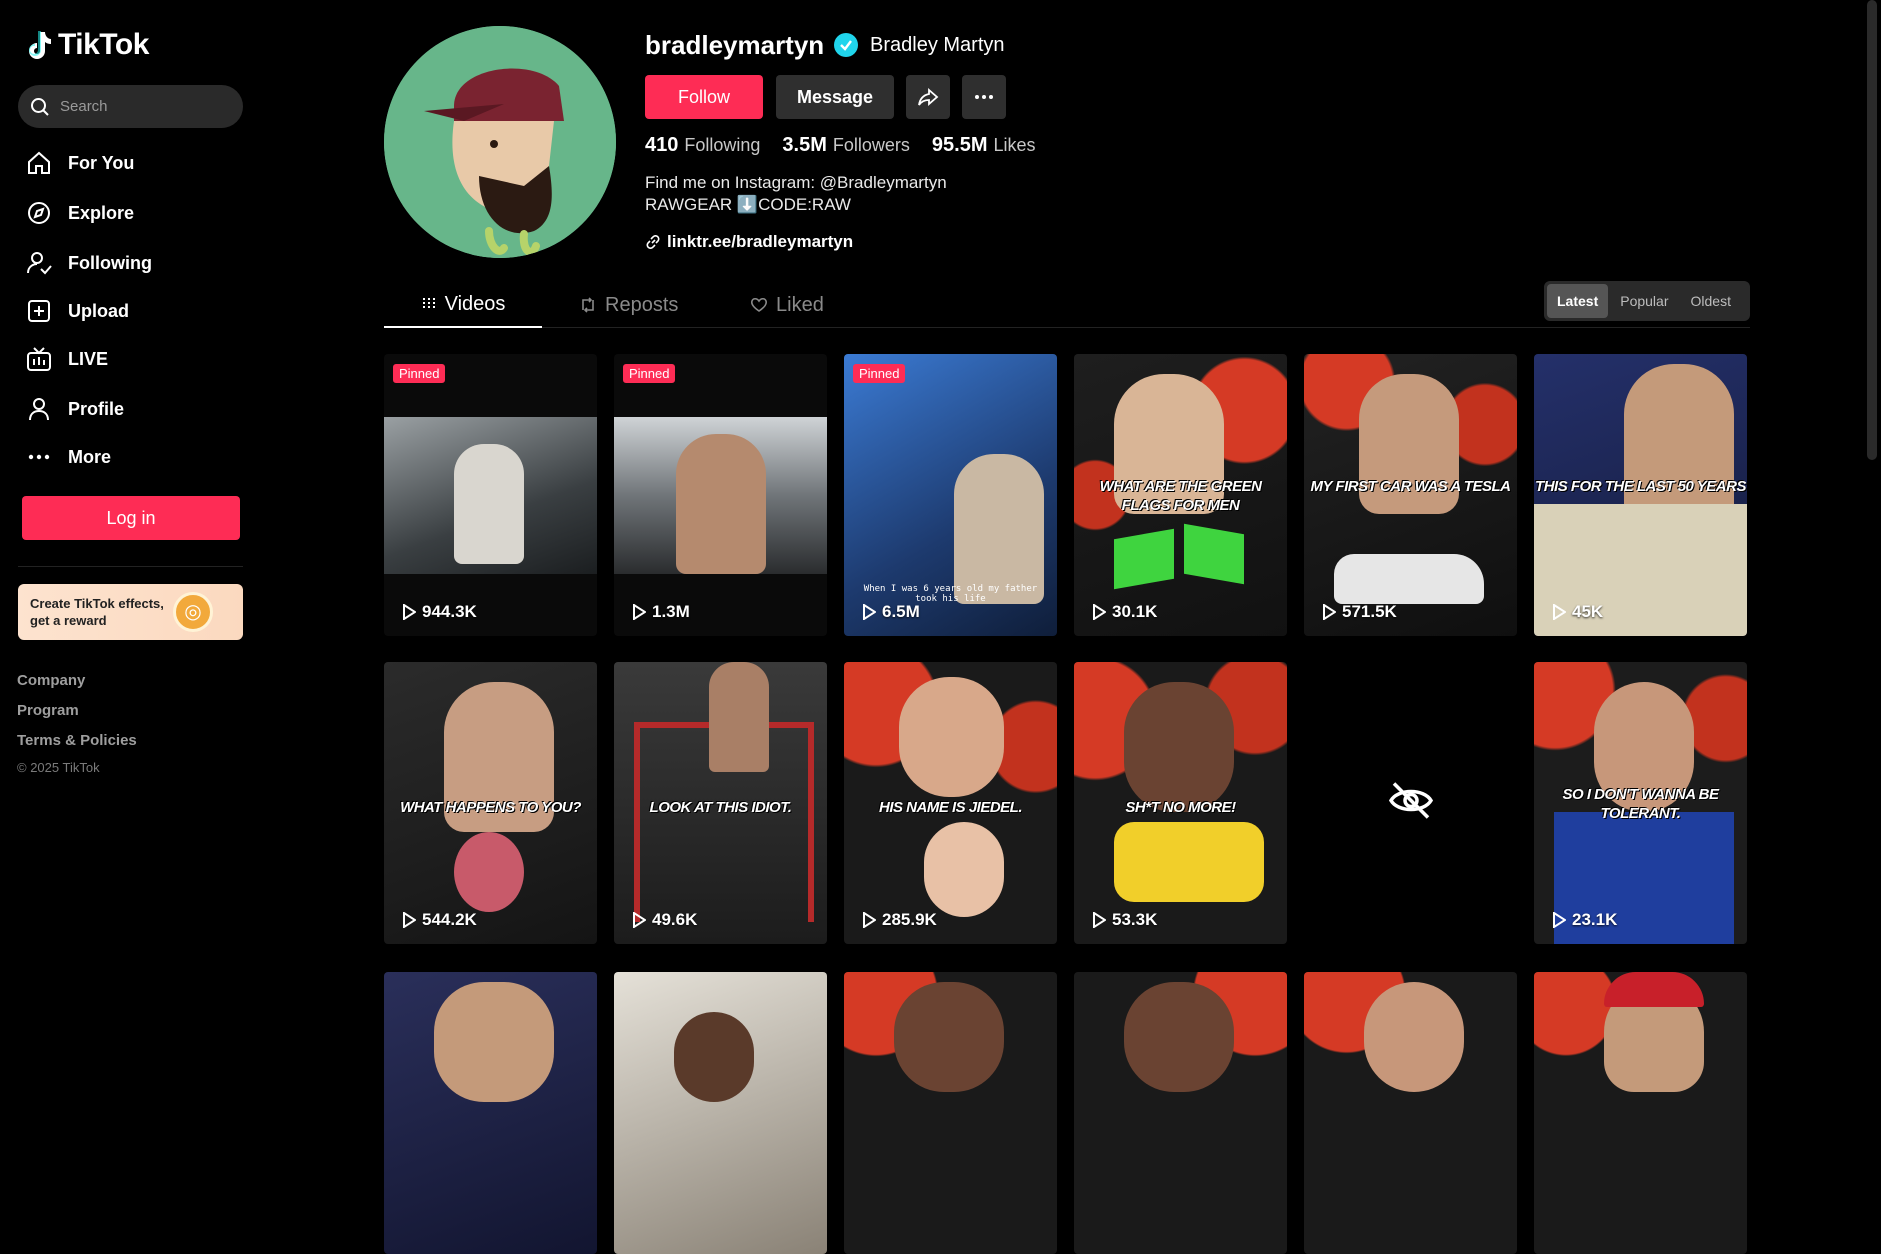 The image size is (1881, 1254). Describe the element at coordinates (67, 359) in the screenshot. I see `nav-live: LIVE` at that location.